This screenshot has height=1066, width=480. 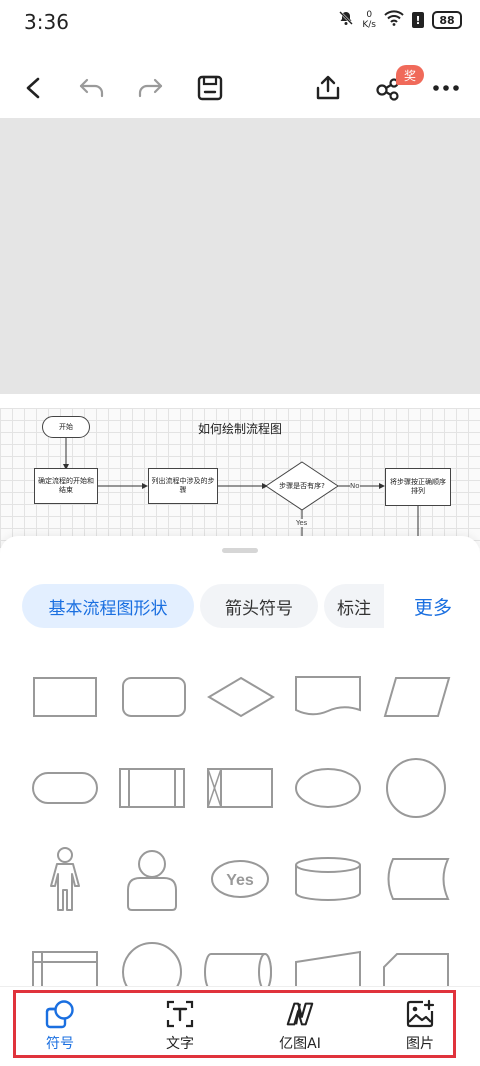 I want to click on status-time: 3:36, so click(x=46, y=22).